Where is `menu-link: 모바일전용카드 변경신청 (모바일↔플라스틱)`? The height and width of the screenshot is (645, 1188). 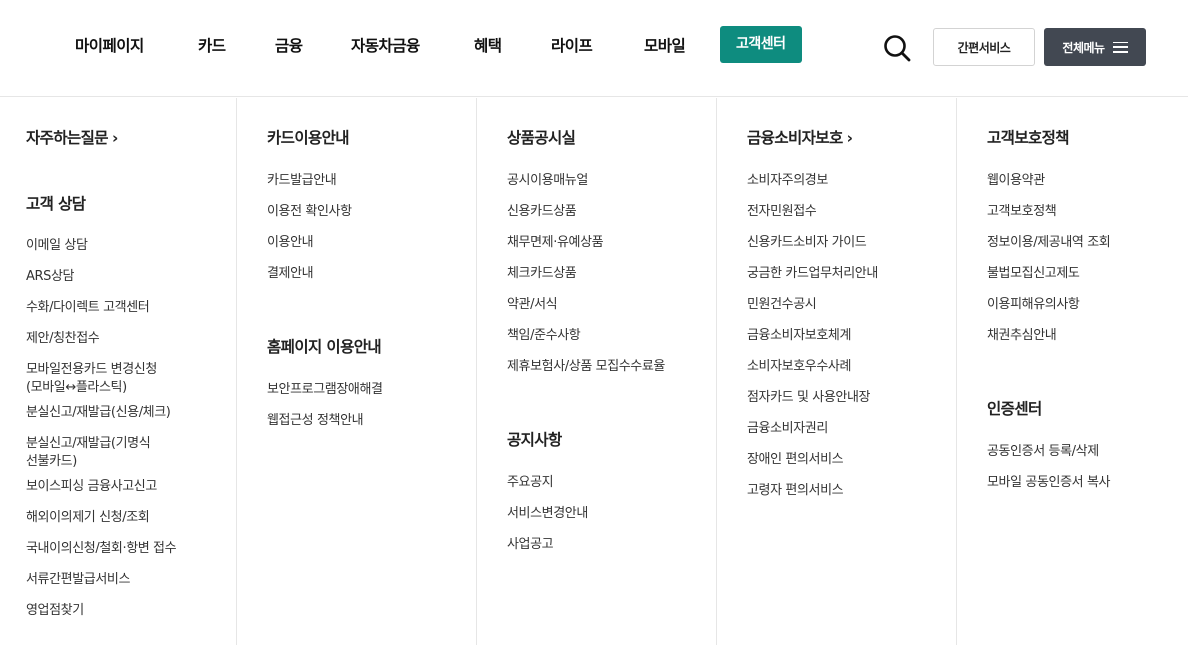
menu-link: 모바일전용카드 변경신청 (모바일↔플라스틱) is located at coordinates (126, 379).